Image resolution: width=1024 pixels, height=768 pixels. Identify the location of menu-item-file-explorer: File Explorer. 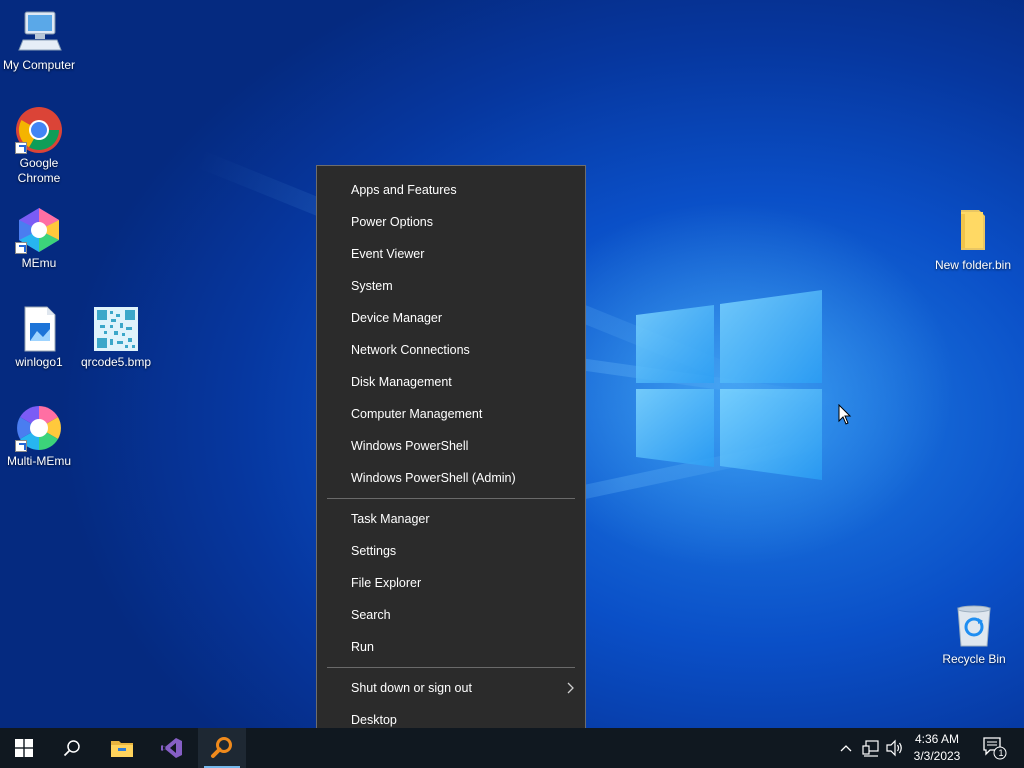
(451, 583).